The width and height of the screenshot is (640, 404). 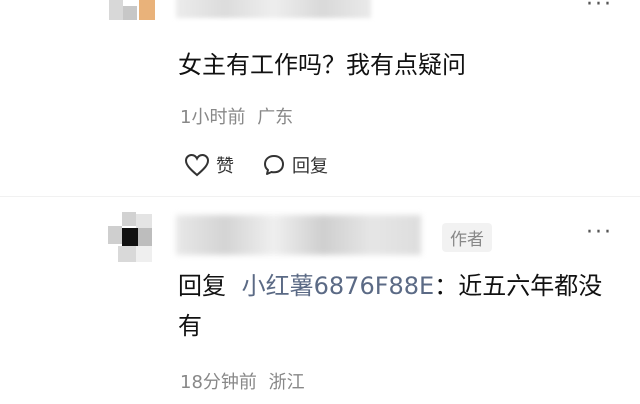 I want to click on heart-icon, so click(x=197, y=165).